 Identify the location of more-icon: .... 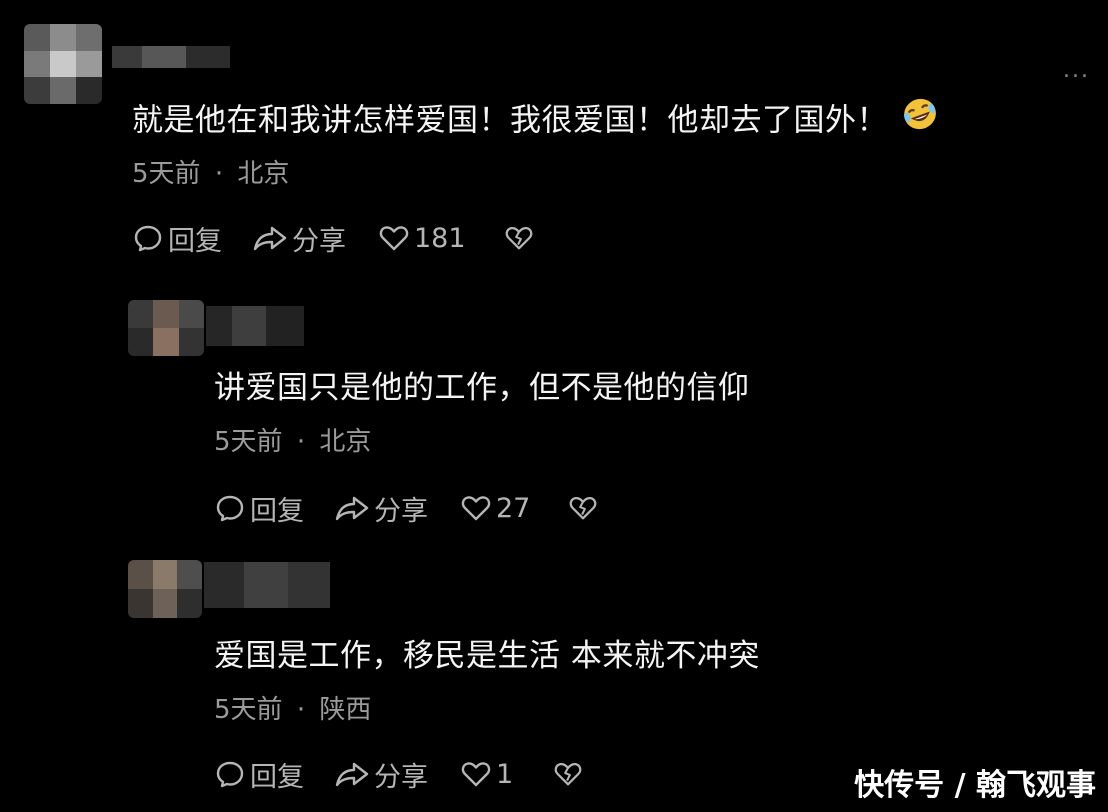
(1076, 70).